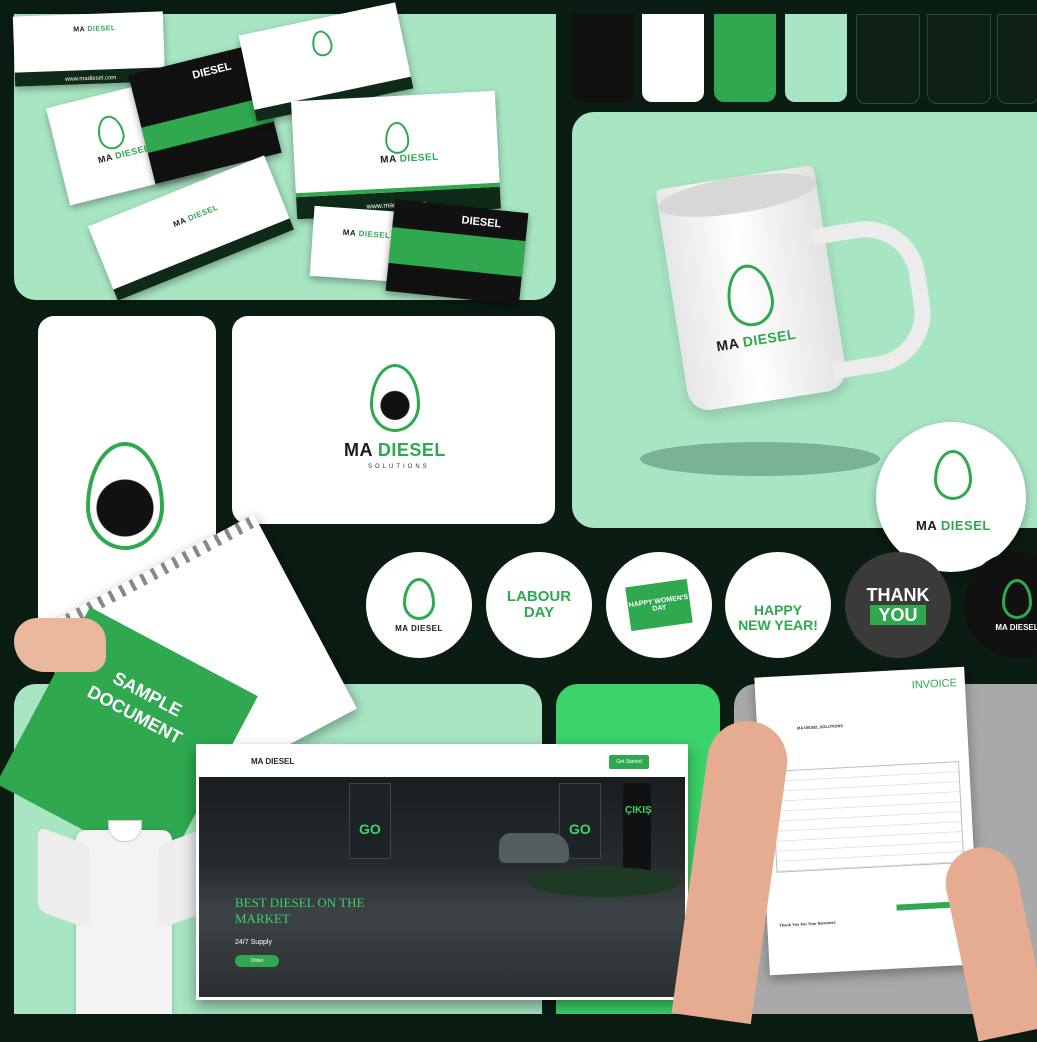  Describe the element at coordinates (442, 762) in the screenshot. I see `site-navbar: MA DIESEL Get Started` at that location.